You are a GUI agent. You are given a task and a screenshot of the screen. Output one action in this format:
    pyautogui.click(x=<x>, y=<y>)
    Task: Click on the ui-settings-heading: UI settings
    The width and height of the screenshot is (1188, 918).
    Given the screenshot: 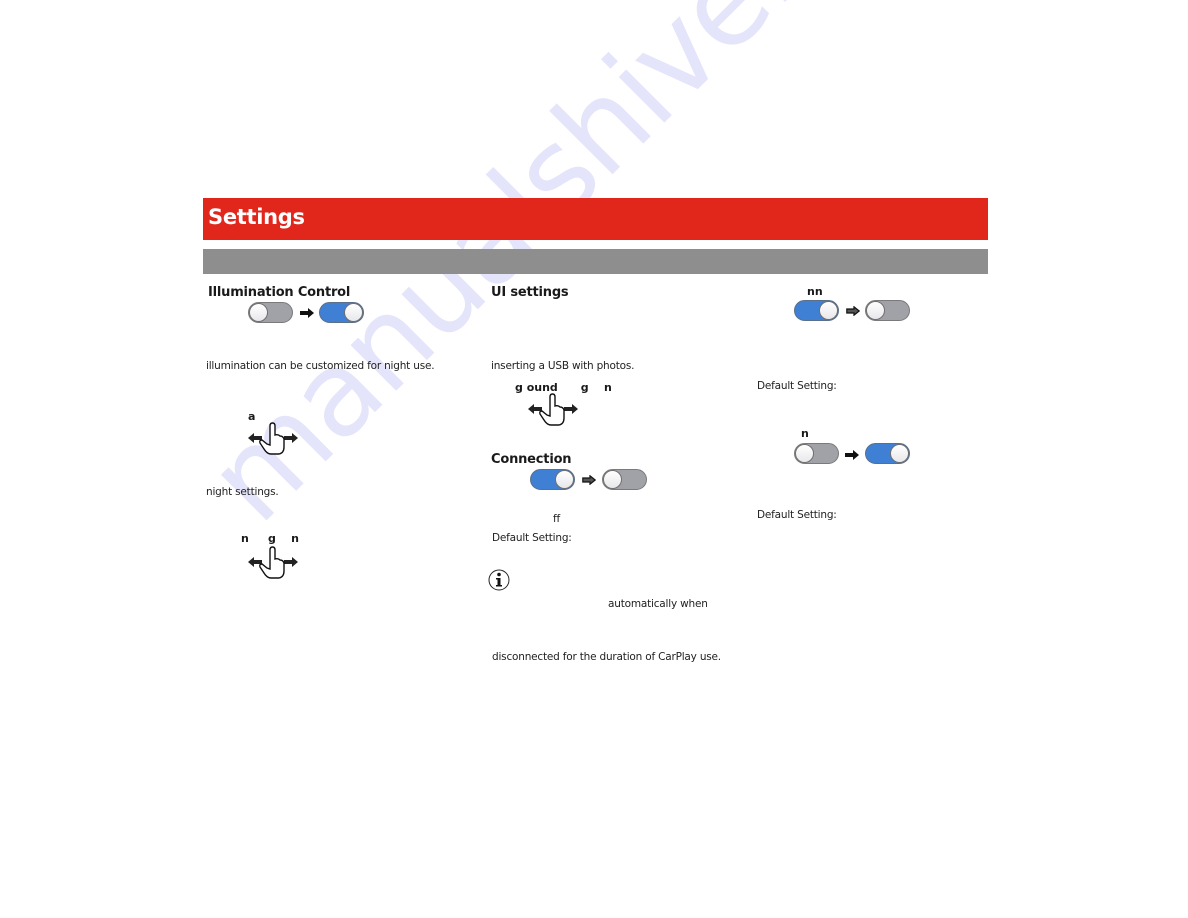 What is the action you would take?
    pyautogui.click(x=530, y=292)
    